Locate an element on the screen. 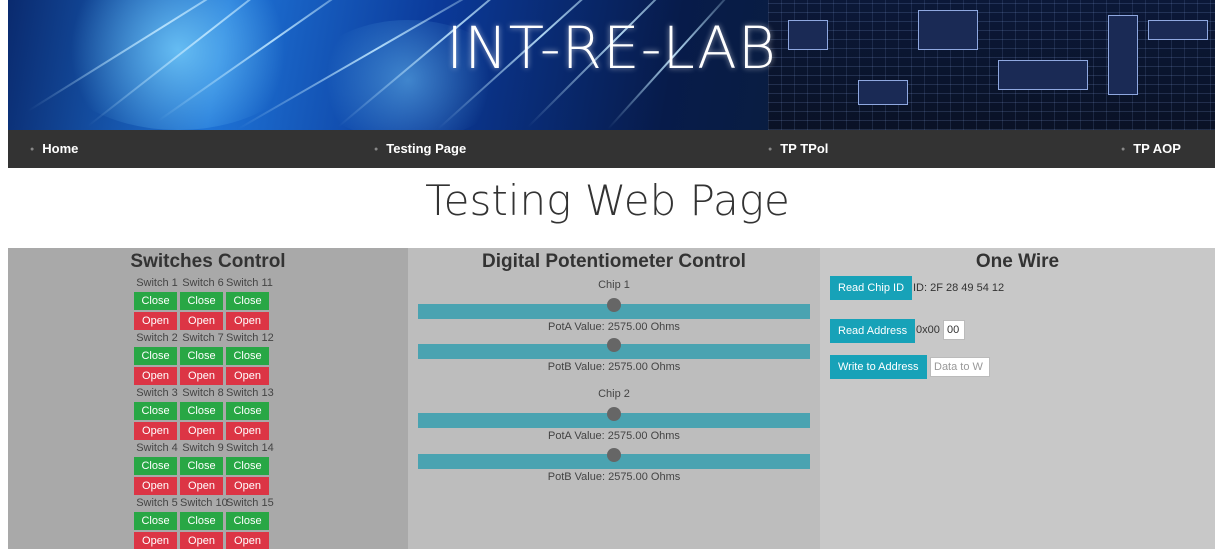 The width and height of the screenshot is (1215, 549). switch-label: Switch 4 is located at coordinates (157, 448).